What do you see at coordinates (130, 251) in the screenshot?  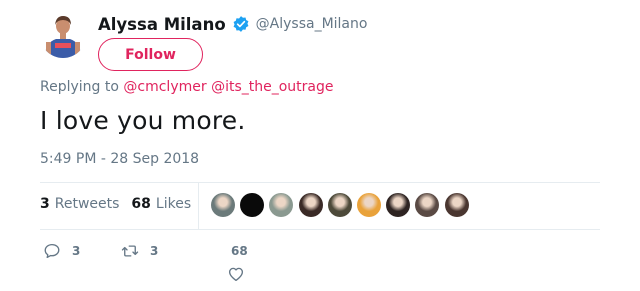 I see `retweet-icon` at bounding box center [130, 251].